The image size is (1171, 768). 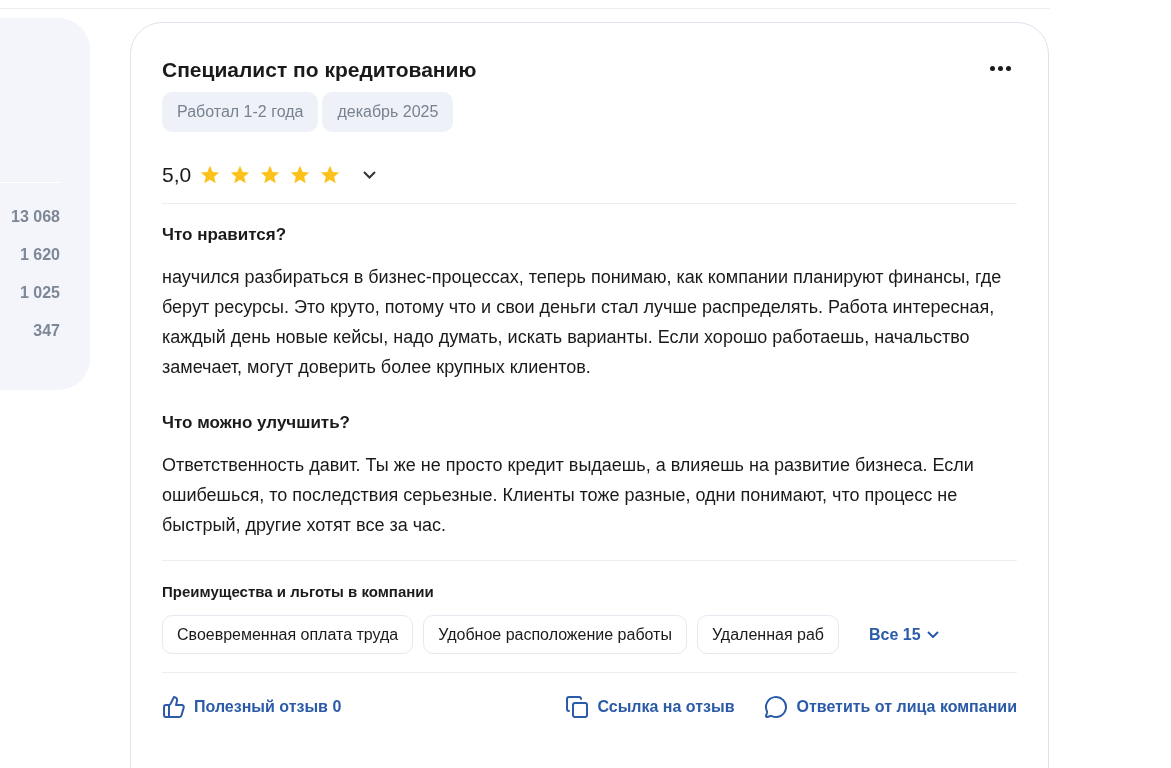 I want to click on count-text: 1 620, so click(x=39, y=255).